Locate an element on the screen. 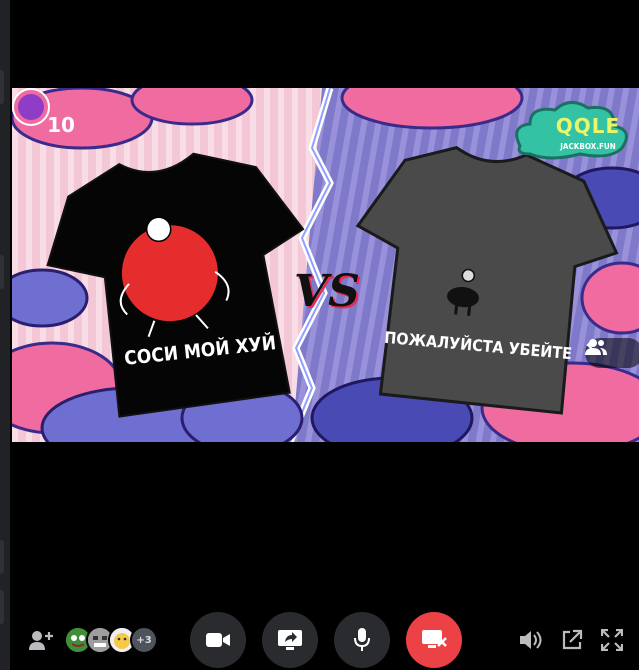 This screenshot has height=670, width=639. more-participants-count: +3 is located at coordinates (144, 640).